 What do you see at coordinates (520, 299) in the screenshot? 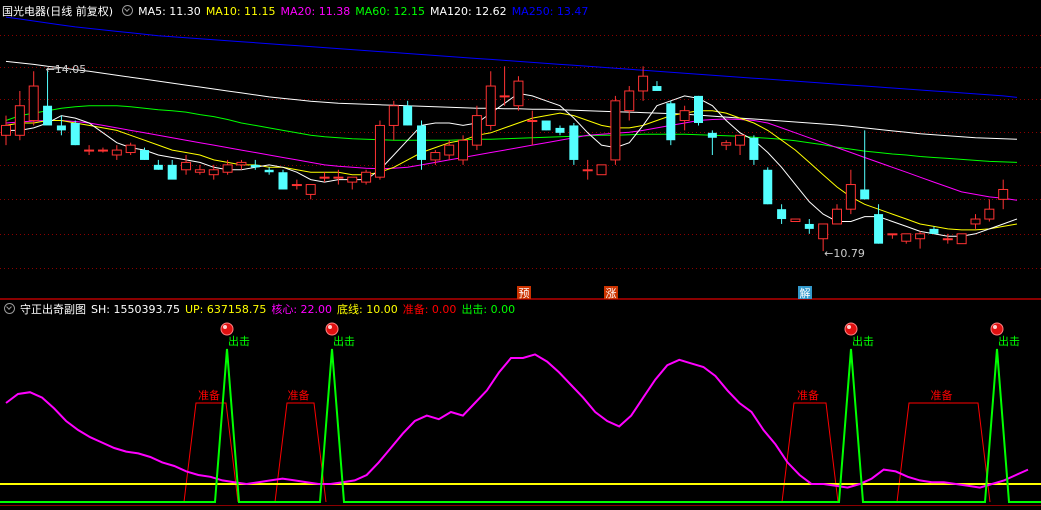
I see `pane-divider` at bounding box center [520, 299].